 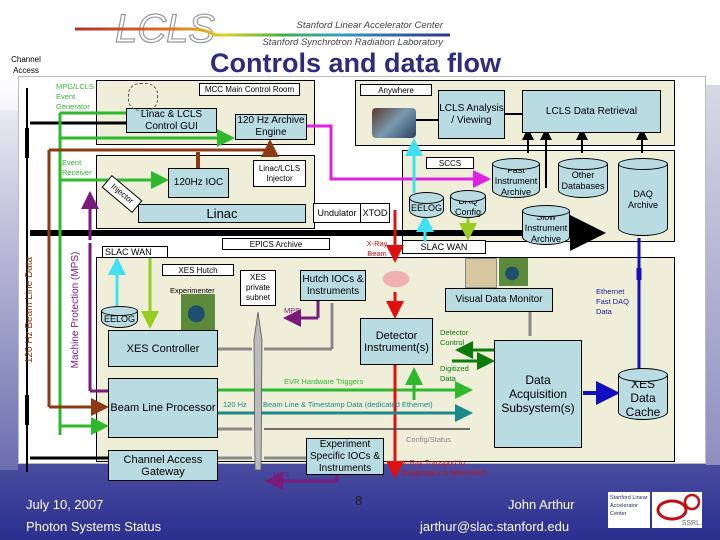 What do you see at coordinates (235, 404) in the screenshot?
I see `hz120-label: 120 Hz` at bounding box center [235, 404].